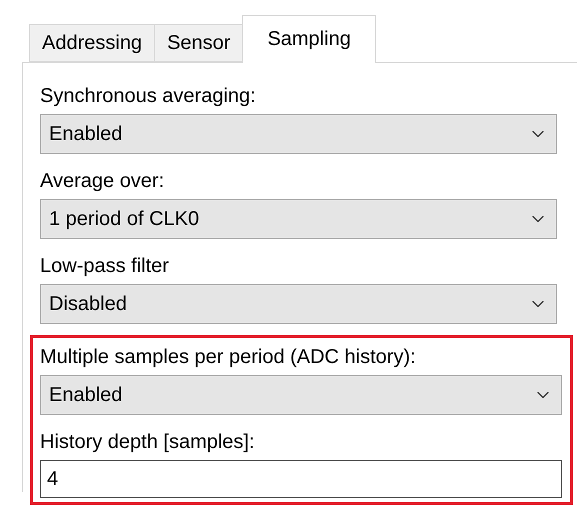  What do you see at coordinates (148, 442) in the screenshot?
I see `field-label: History depth [samples]:` at bounding box center [148, 442].